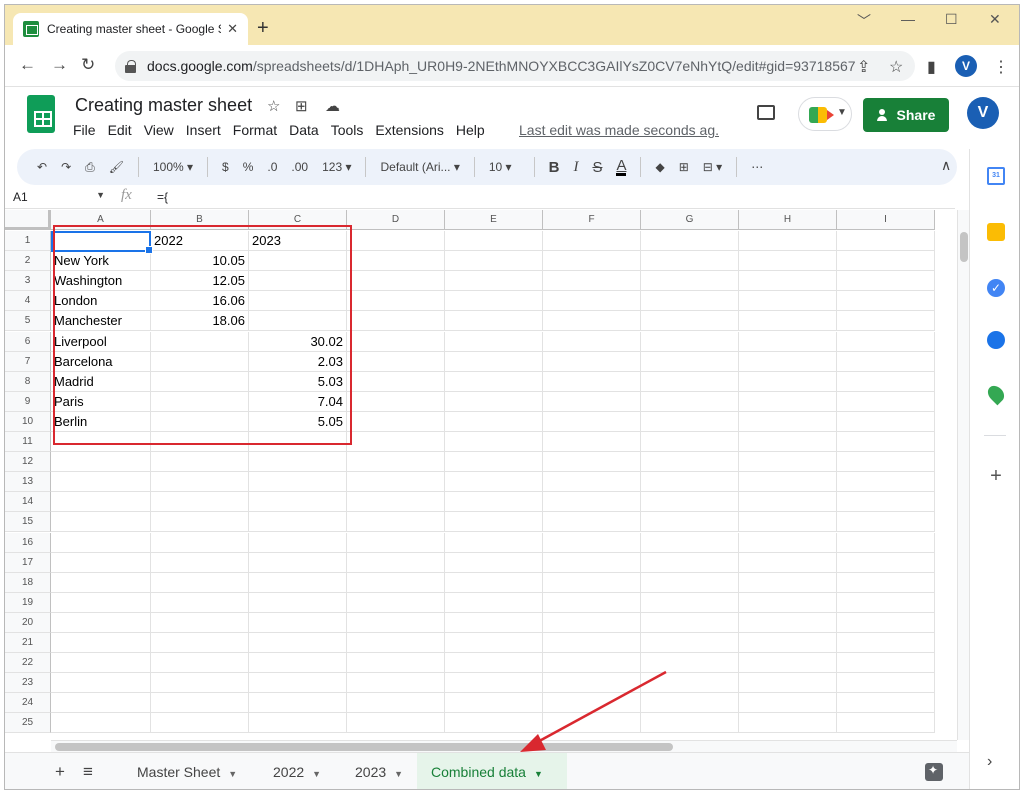 This screenshot has height=794, width=1024. What do you see at coordinates (494, 442) in the screenshot?
I see `cell-e11` at bounding box center [494, 442].